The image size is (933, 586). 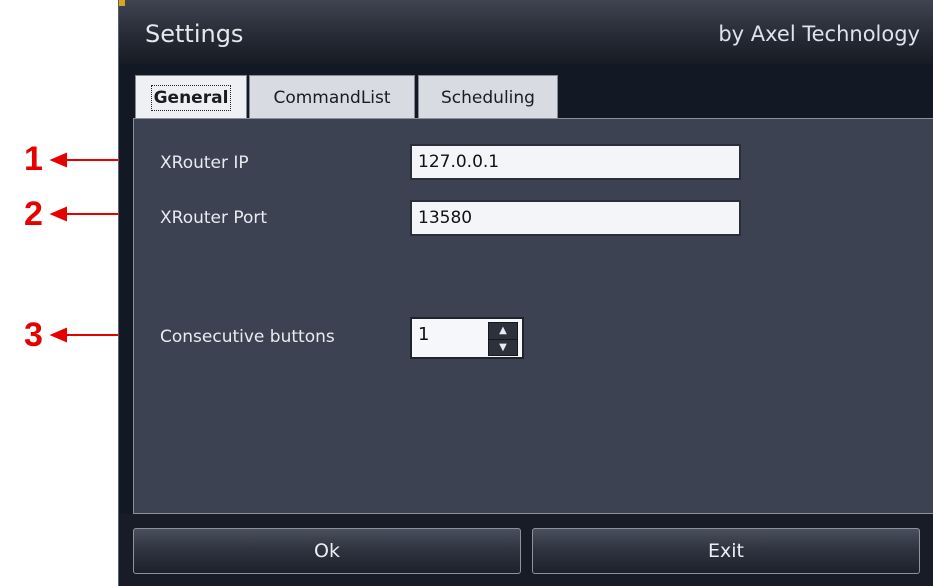 I want to click on title-bar: Settings by Axel Technology, so click(x=526, y=32).